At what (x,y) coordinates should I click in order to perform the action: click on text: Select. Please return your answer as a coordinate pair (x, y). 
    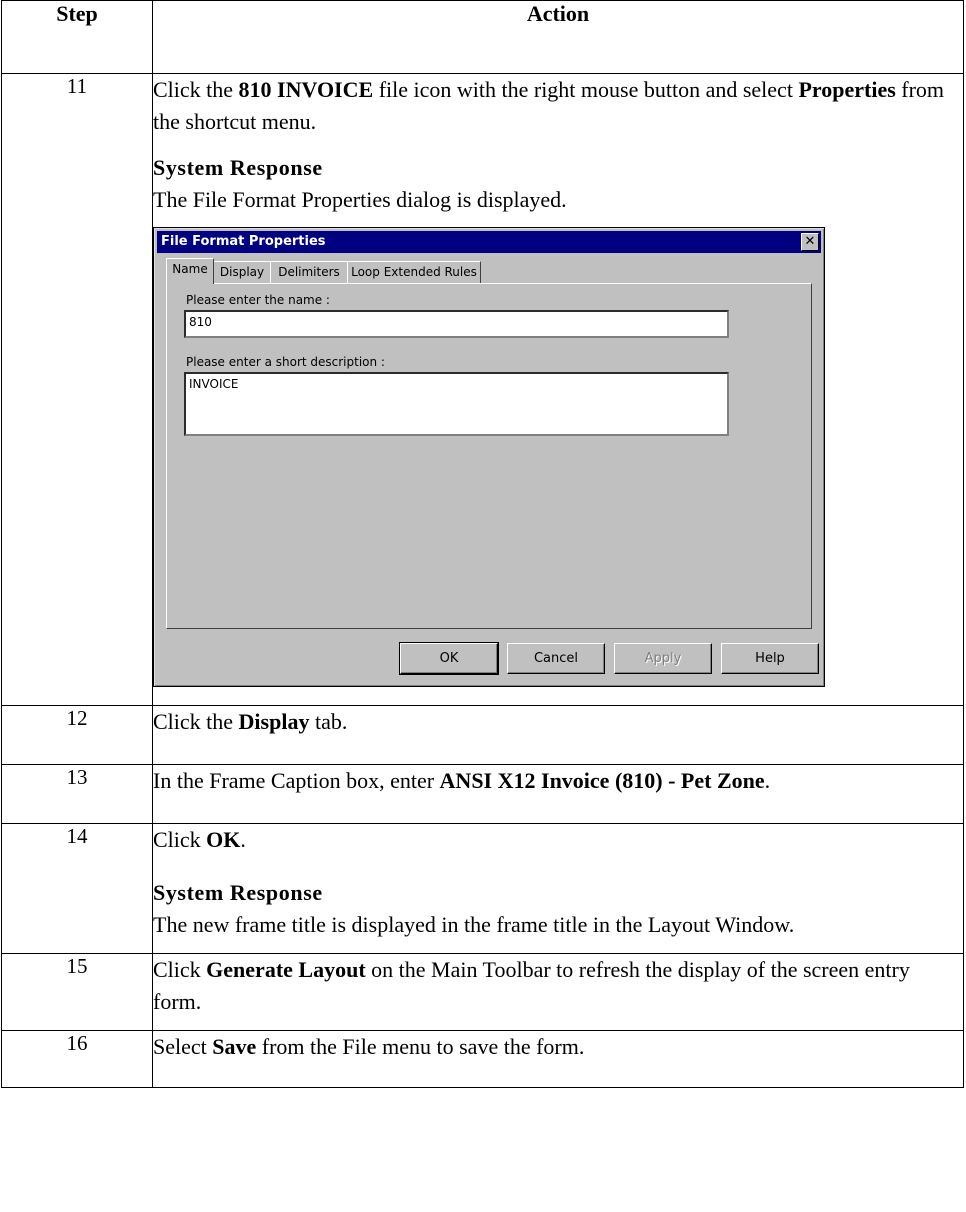
    Looking at the image, I should click on (183, 1047).